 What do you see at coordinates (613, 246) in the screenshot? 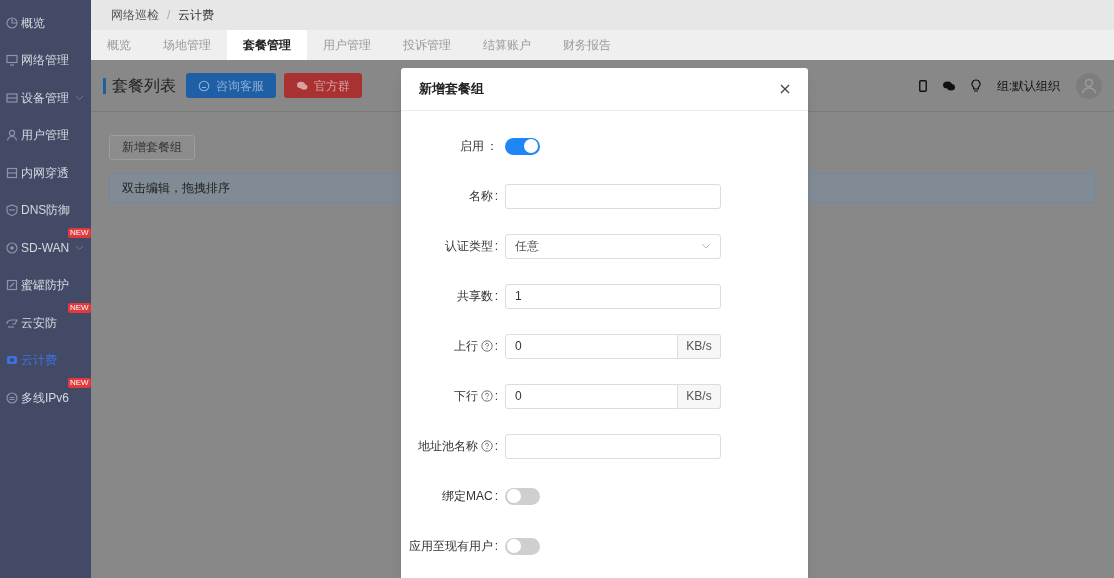
I see `select-field: 任意` at bounding box center [613, 246].